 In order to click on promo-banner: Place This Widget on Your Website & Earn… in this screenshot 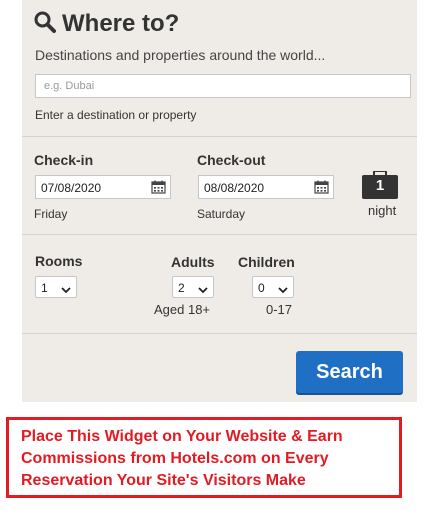, I will do `click(204, 457)`.